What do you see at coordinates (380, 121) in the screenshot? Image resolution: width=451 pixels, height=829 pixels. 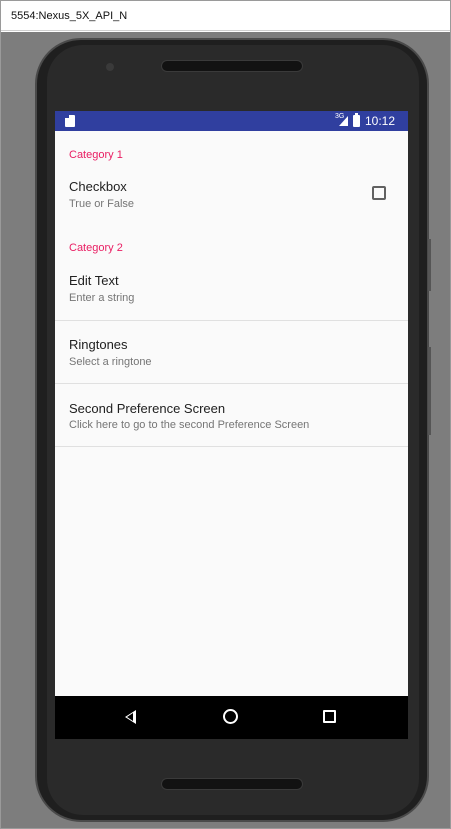 I see `status-time: 10:12` at bounding box center [380, 121].